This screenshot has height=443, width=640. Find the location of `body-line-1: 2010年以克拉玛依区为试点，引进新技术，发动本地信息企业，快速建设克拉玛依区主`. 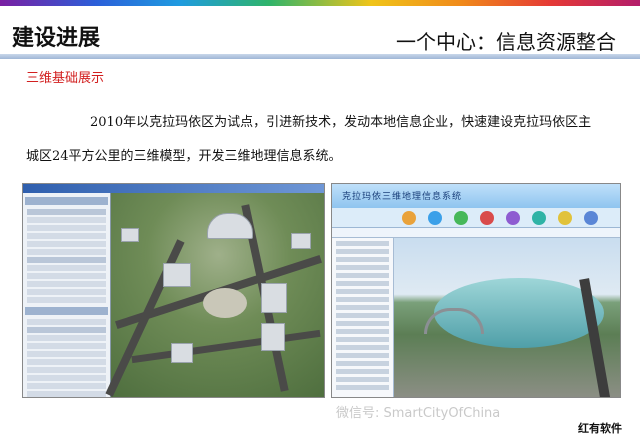

body-line-1: 2010年以克拉玛依区为试点，引进新技术，发动本地信息企业，快速建设克拉玛依区主 is located at coordinates (341, 122).